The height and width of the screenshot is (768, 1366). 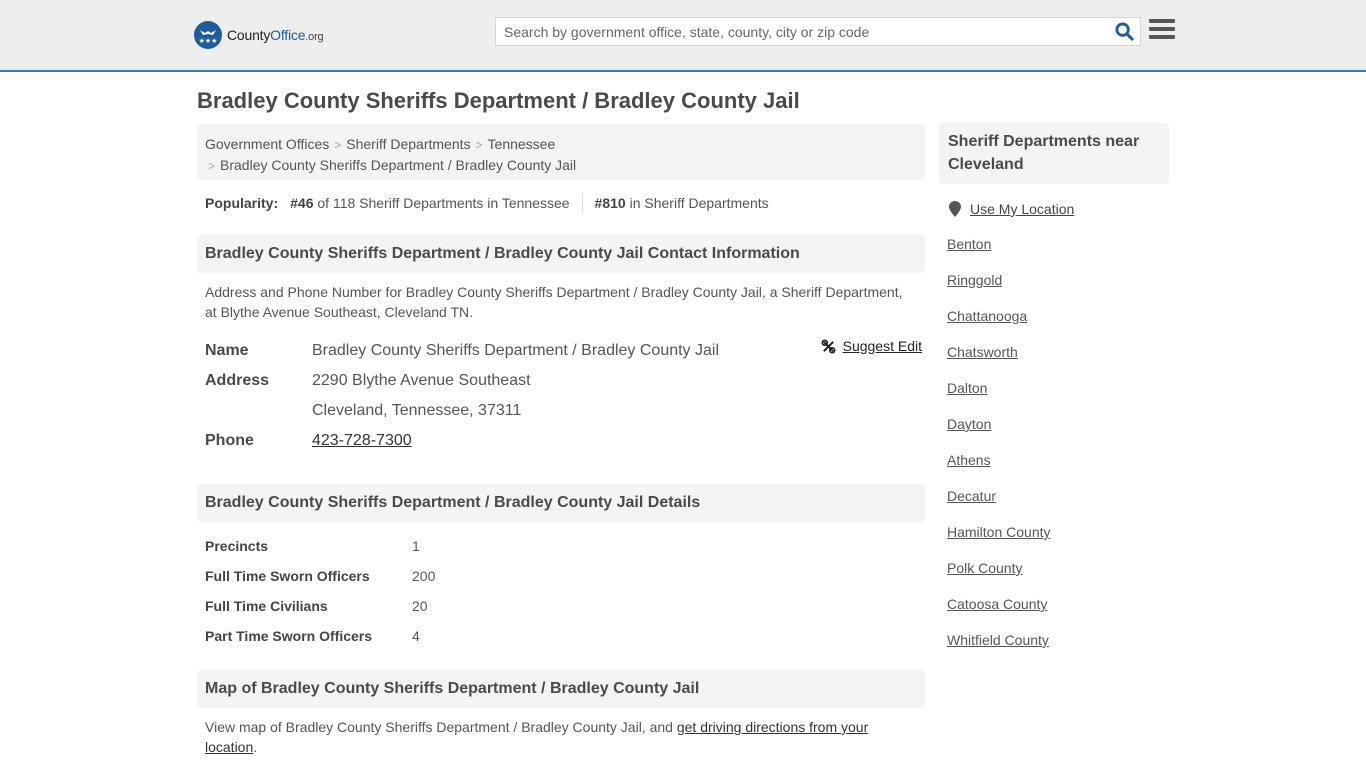 I want to click on list-item: Ringgold, so click(x=999, y=290).